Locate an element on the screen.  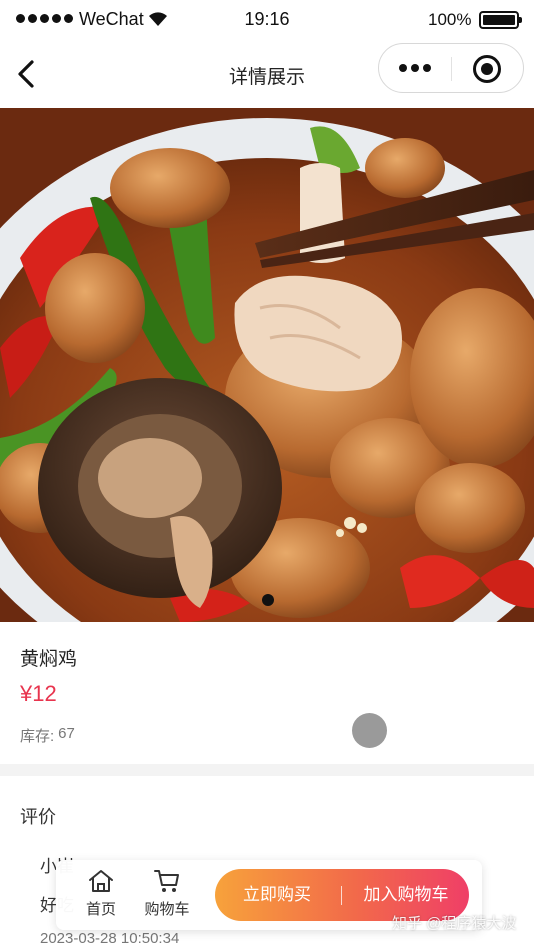
review-section-title: 评价 is located at coordinates (38, 817).